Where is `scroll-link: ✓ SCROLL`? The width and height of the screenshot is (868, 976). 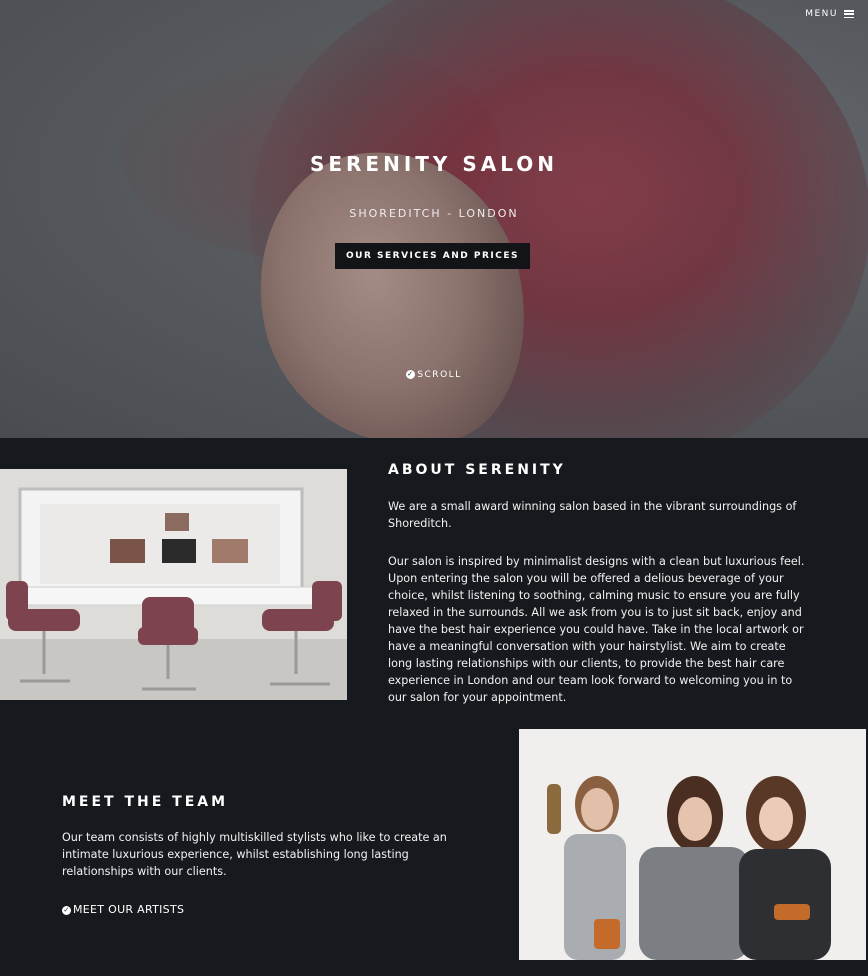
scroll-link: ✓ SCROLL is located at coordinates (434, 375).